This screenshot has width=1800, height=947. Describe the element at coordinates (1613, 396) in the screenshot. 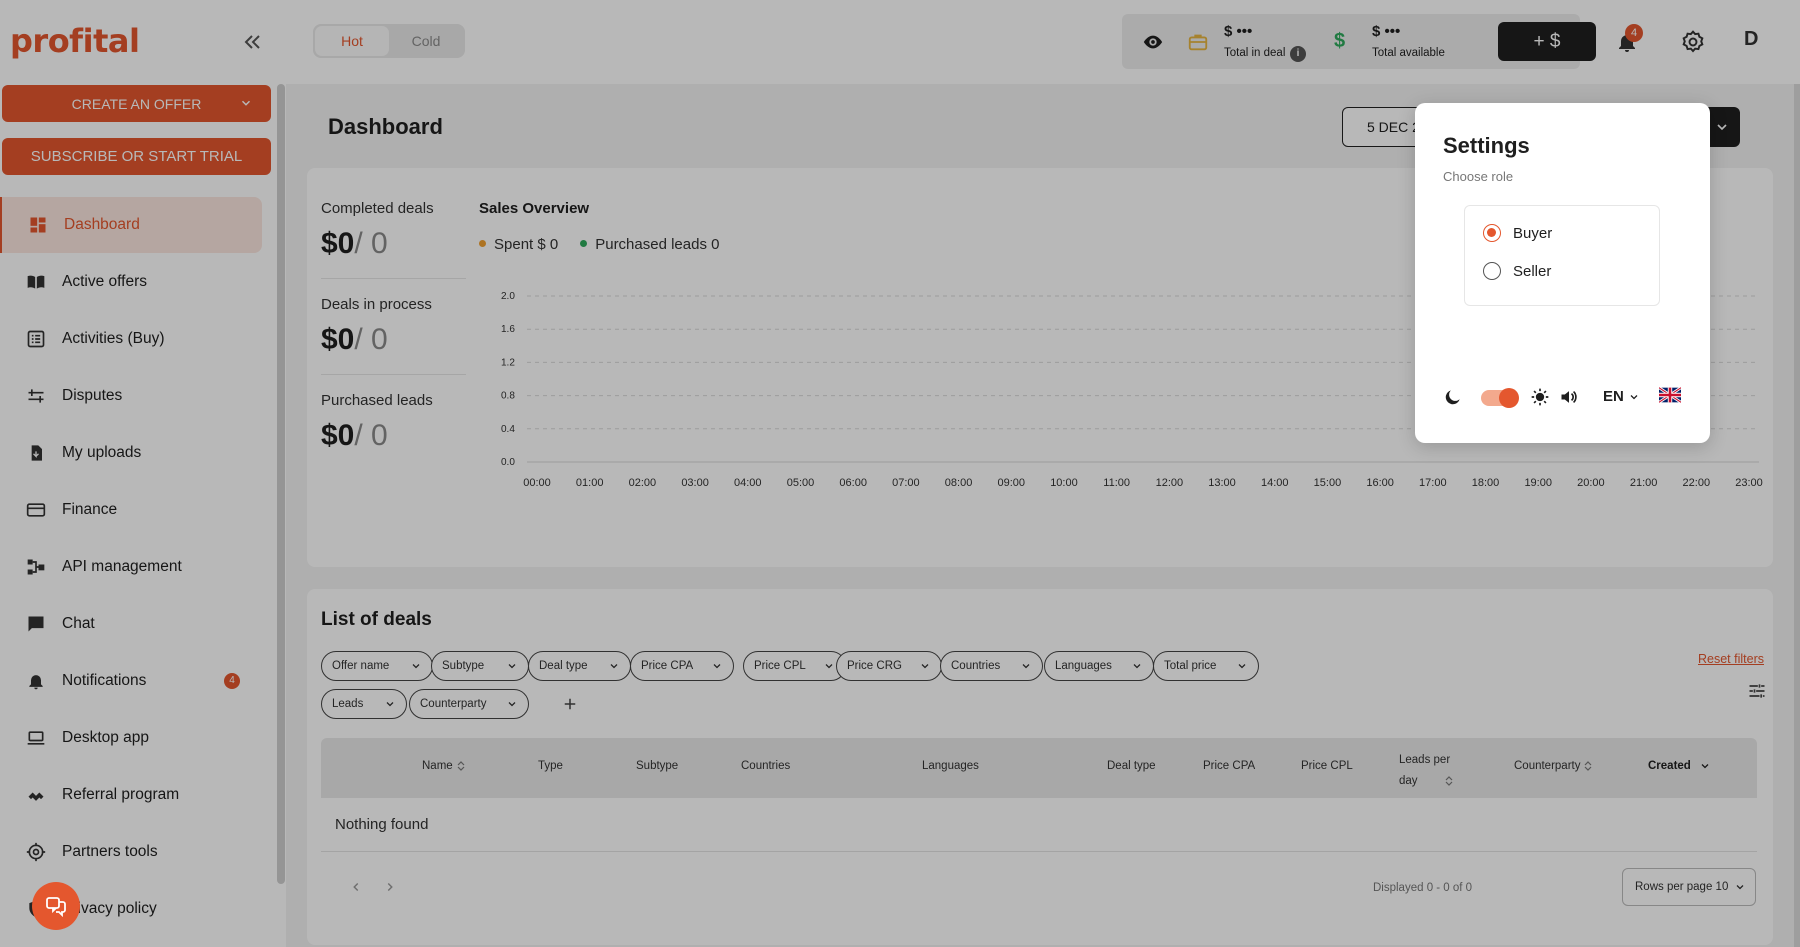

I see `language-label: EN` at that location.